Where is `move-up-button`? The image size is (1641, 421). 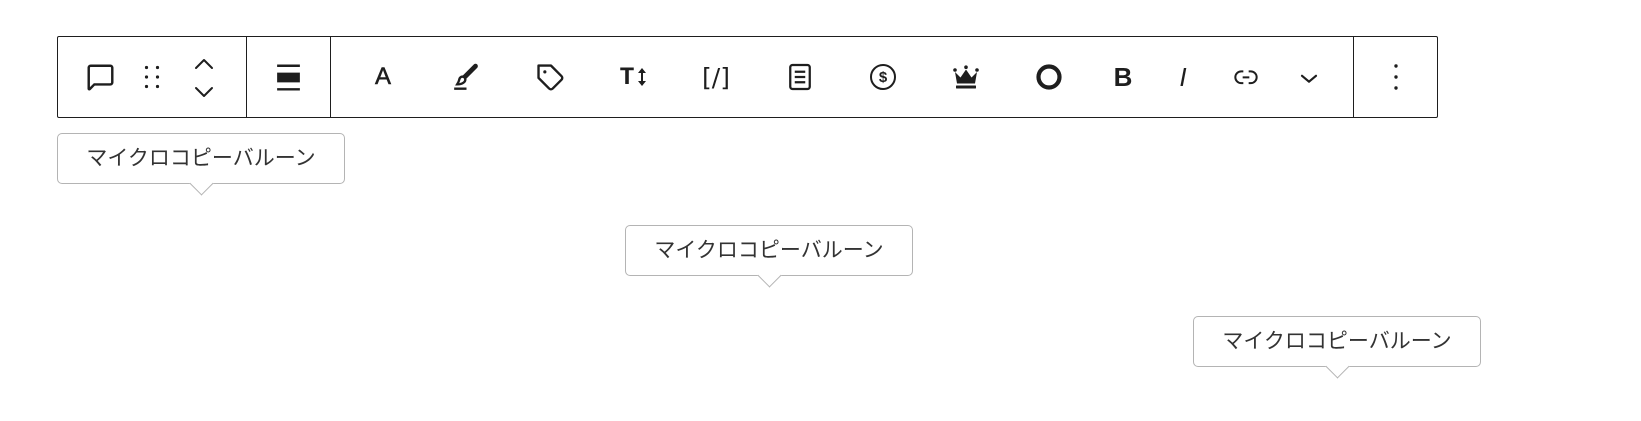
move-up-button is located at coordinates (204, 64).